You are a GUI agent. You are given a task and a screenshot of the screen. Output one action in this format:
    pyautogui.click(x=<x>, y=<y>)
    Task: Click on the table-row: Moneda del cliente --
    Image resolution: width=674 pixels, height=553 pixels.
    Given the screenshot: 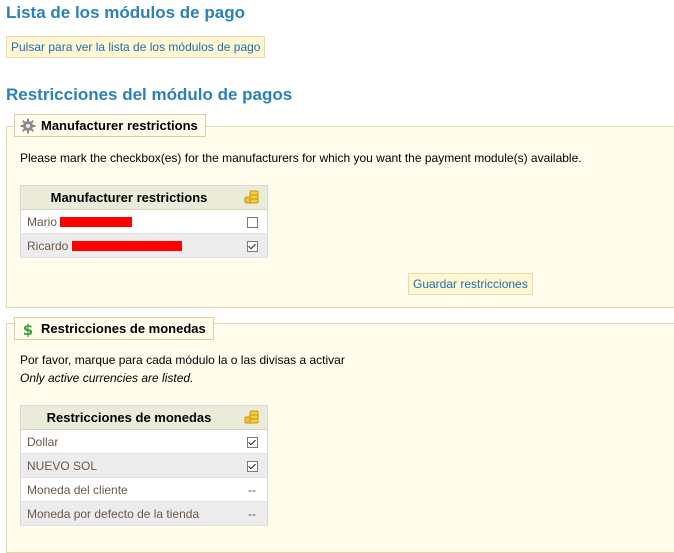 What is the action you would take?
    pyautogui.click(x=144, y=489)
    